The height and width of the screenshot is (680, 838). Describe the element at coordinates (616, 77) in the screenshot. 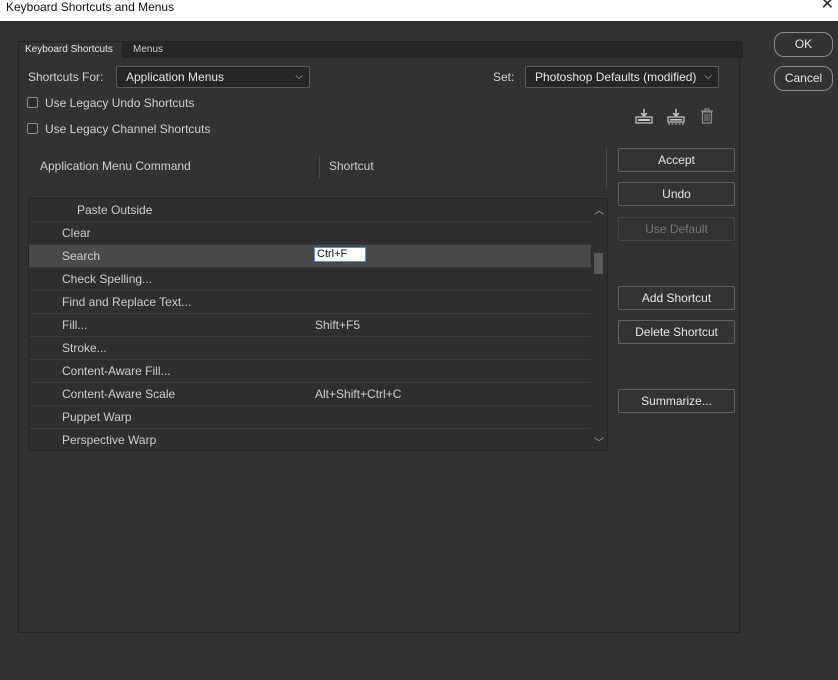

I see `set-value: Photoshop Defaults (modified)` at that location.